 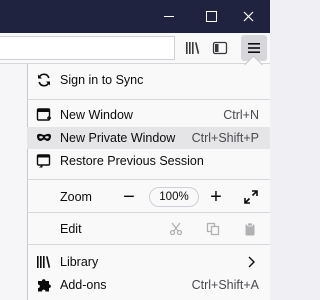 I want to click on library-button, so click(x=193, y=48).